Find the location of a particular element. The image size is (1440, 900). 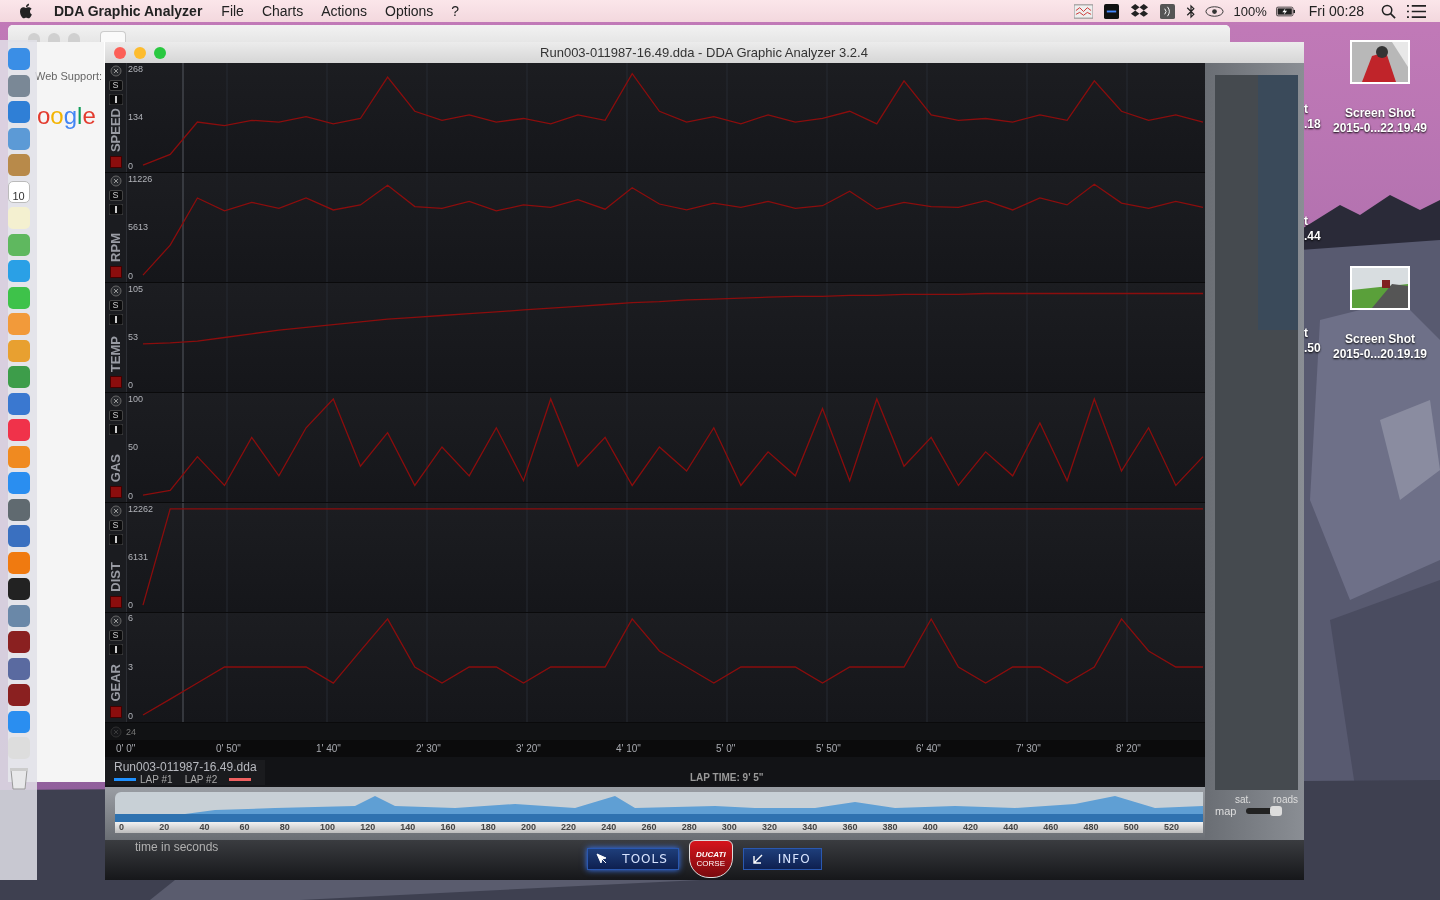

sound-icon is located at coordinates (1167, 11).